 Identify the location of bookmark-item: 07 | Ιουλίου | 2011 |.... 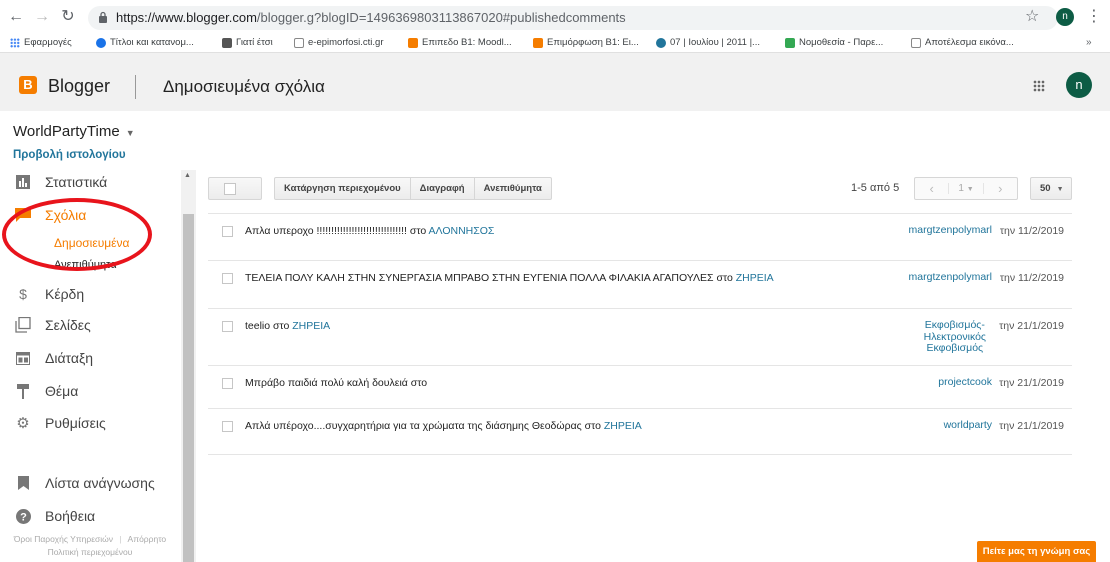
(708, 42).